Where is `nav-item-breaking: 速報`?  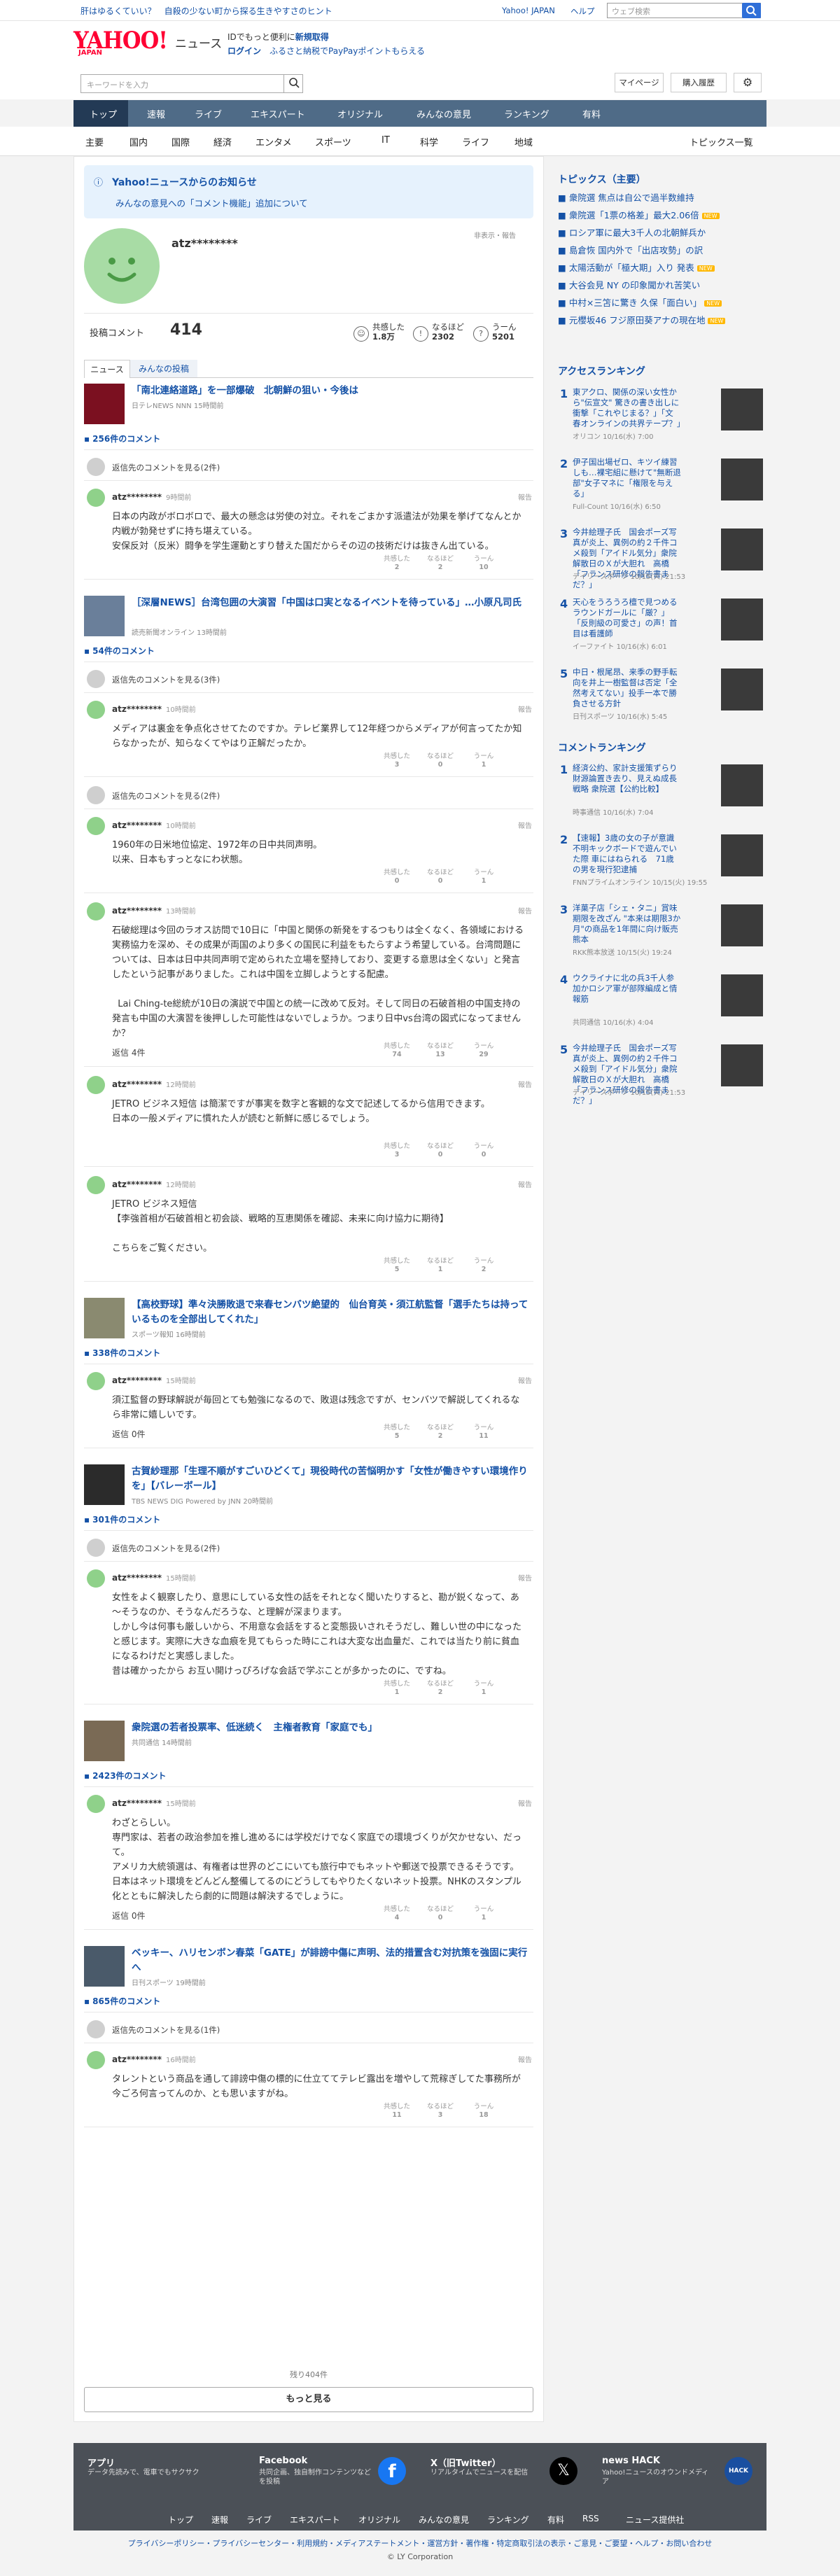 nav-item-breaking: 速報 is located at coordinates (156, 113).